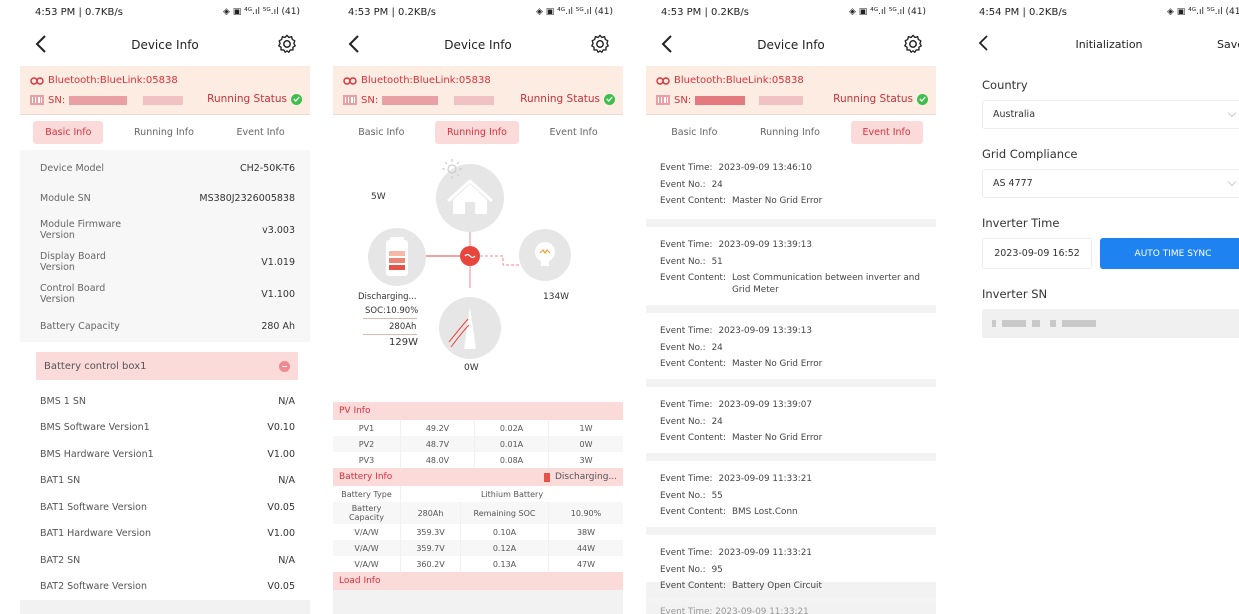 This screenshot has width=1239, height=614. What do you see at coordinates (284, 366) in the screenshot?
I see `collapse-icon` at bounding box center [284, 366].